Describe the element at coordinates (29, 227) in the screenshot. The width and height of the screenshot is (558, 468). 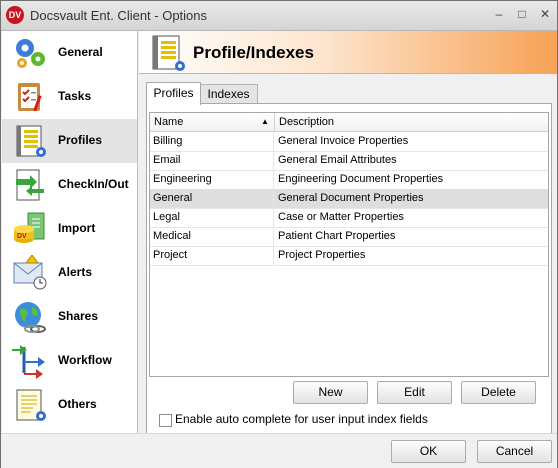
I see `import-icon: DV` at that location.